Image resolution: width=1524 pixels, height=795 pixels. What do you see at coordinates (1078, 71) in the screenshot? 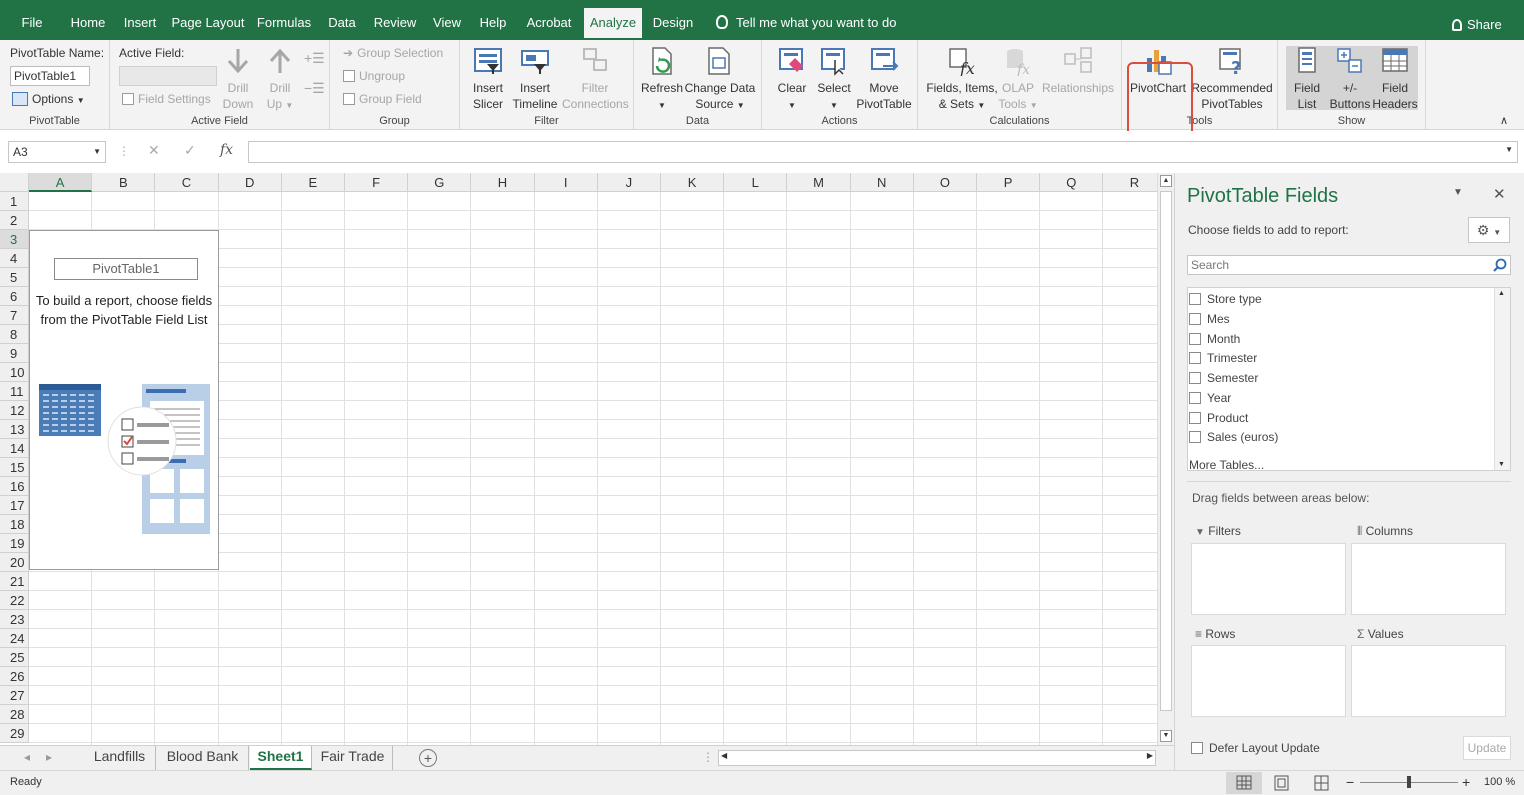
I see `relationships-button: Relationships` at bounding box center [1078, 71].